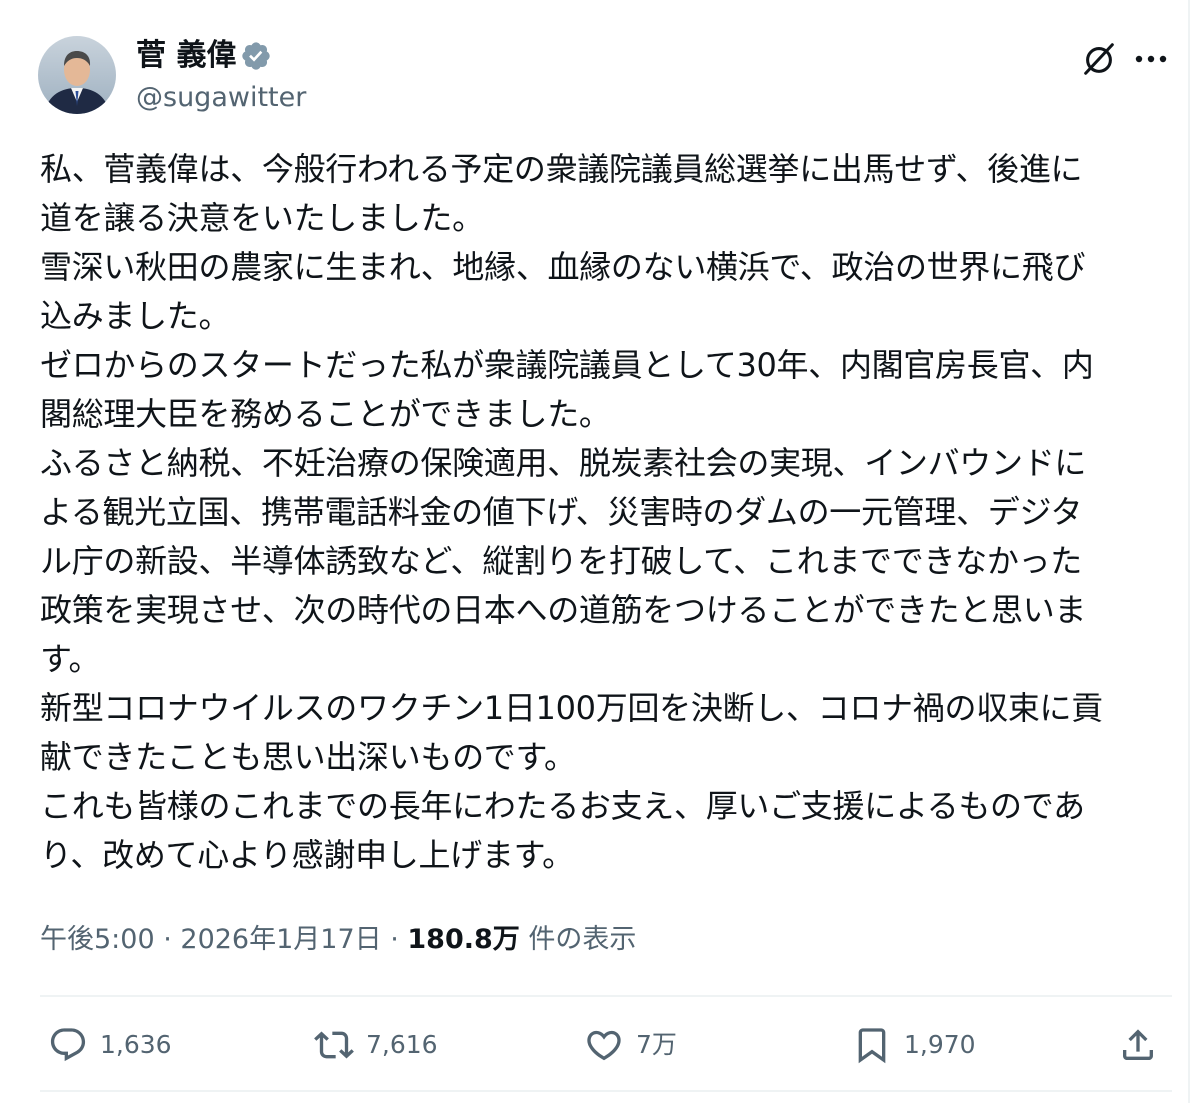  What do you see at coordinates (656, 1044) in the screenshot?
I see `like-count: 7万` at bounding box center [656, 1044].